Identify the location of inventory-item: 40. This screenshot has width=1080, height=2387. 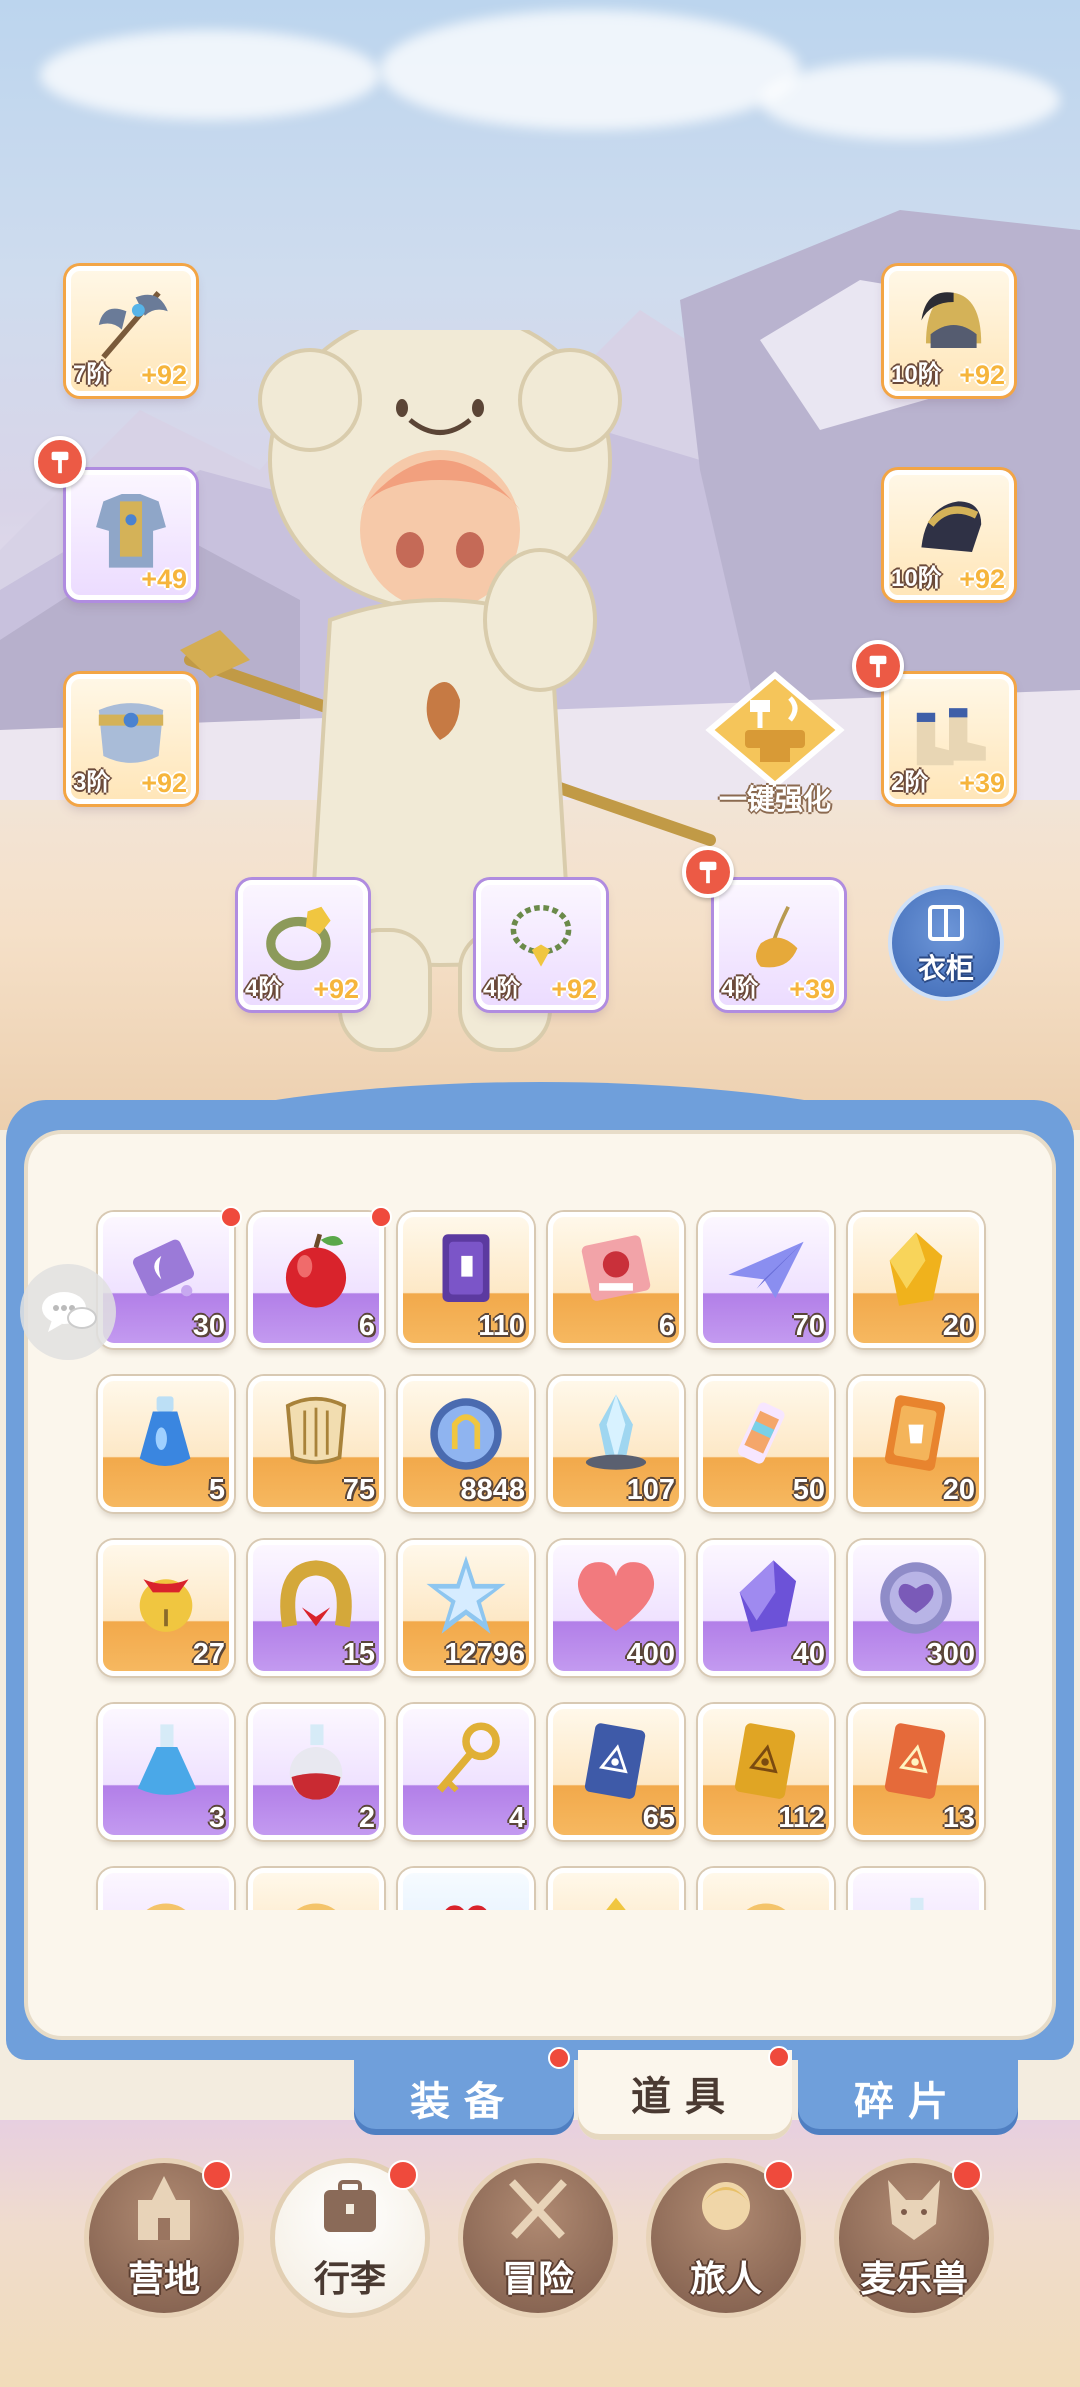
(766, 1608).